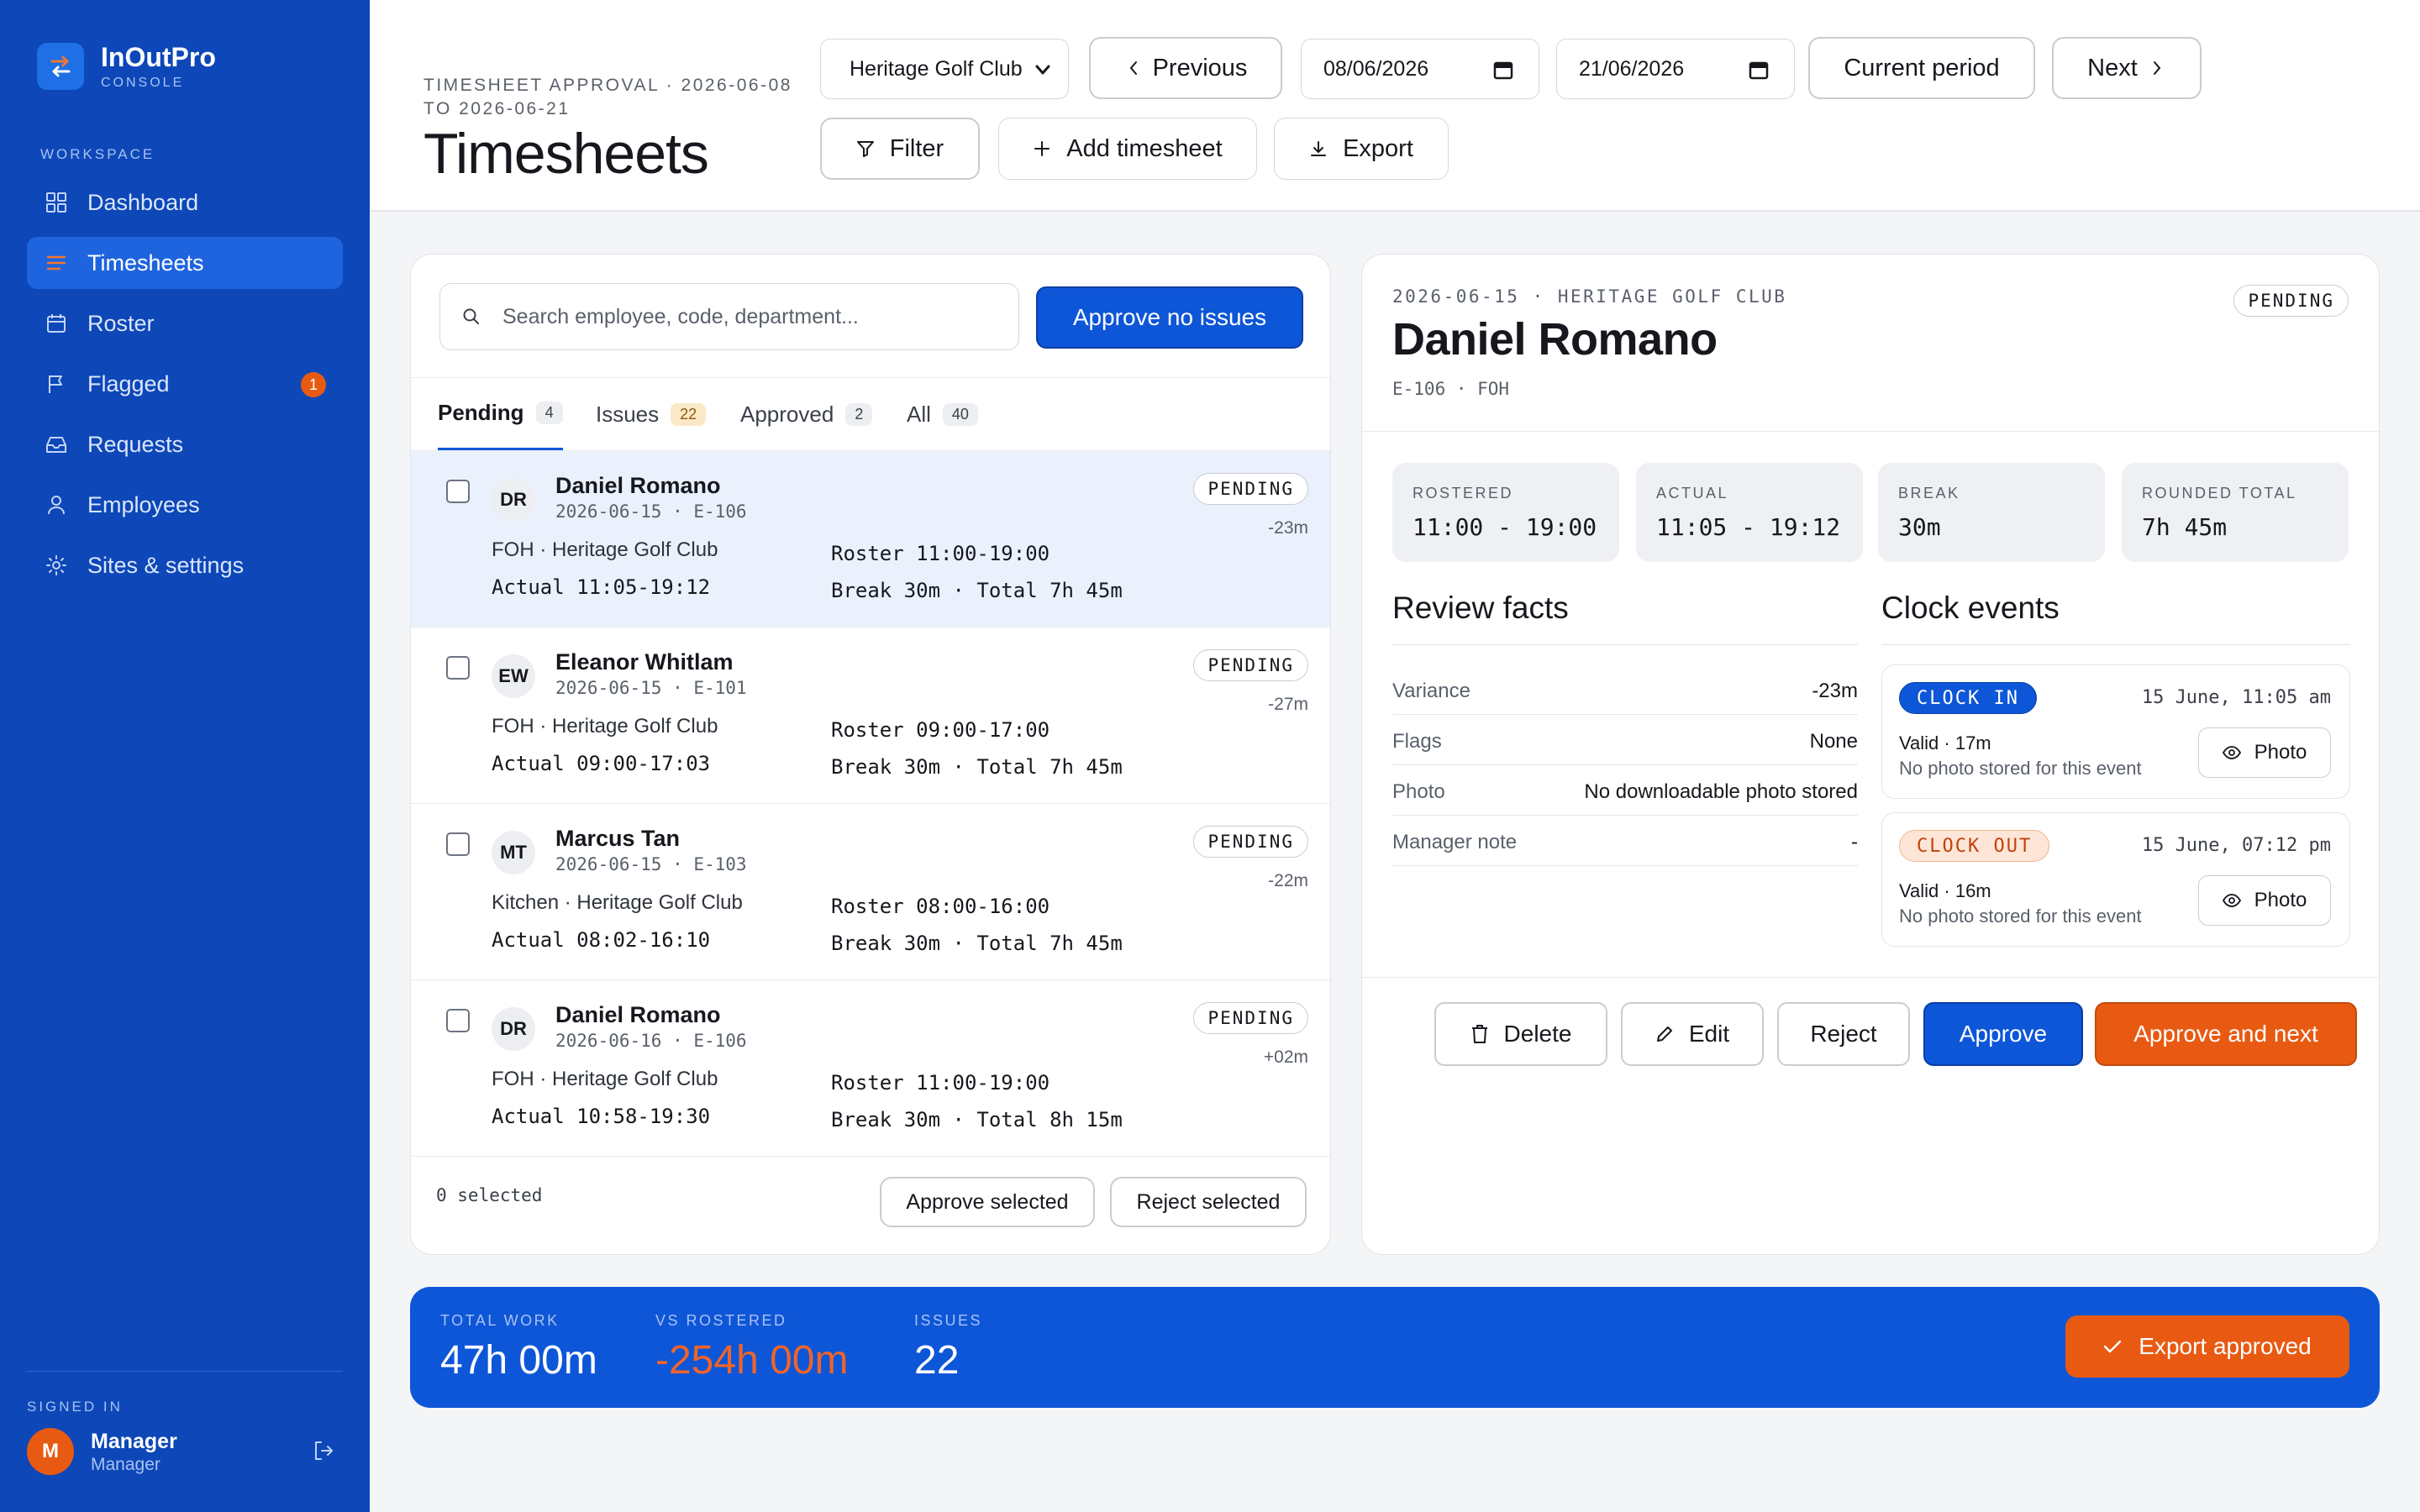 The height and width of the screenshot is (1512, 2420). I want to click on filter-button: Filter, so click(900, 149).